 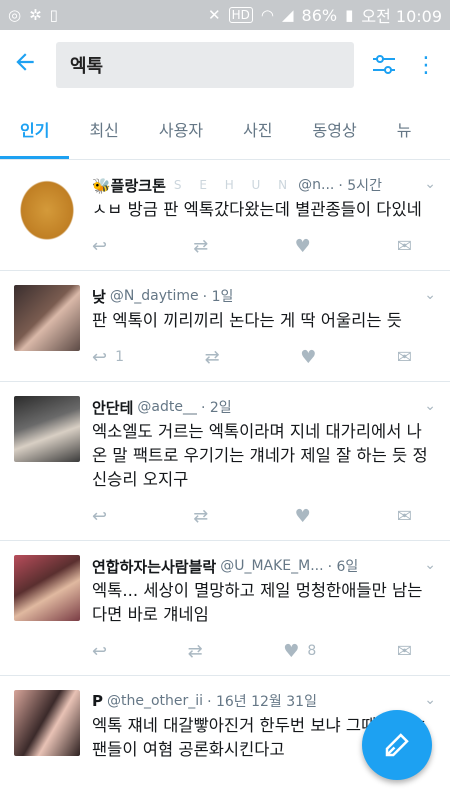 I want to click on tweet-author-name: P, so click(x=97, y=701).